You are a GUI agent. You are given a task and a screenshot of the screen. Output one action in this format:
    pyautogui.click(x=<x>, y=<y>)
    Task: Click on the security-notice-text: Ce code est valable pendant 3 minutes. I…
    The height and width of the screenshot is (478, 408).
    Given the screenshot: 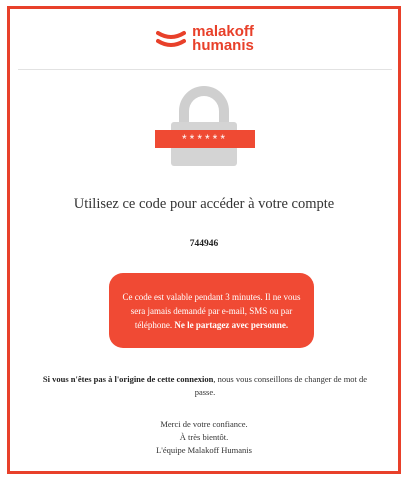 What is the action you would take?
    pyautogui.click(x=211, y=311)
    